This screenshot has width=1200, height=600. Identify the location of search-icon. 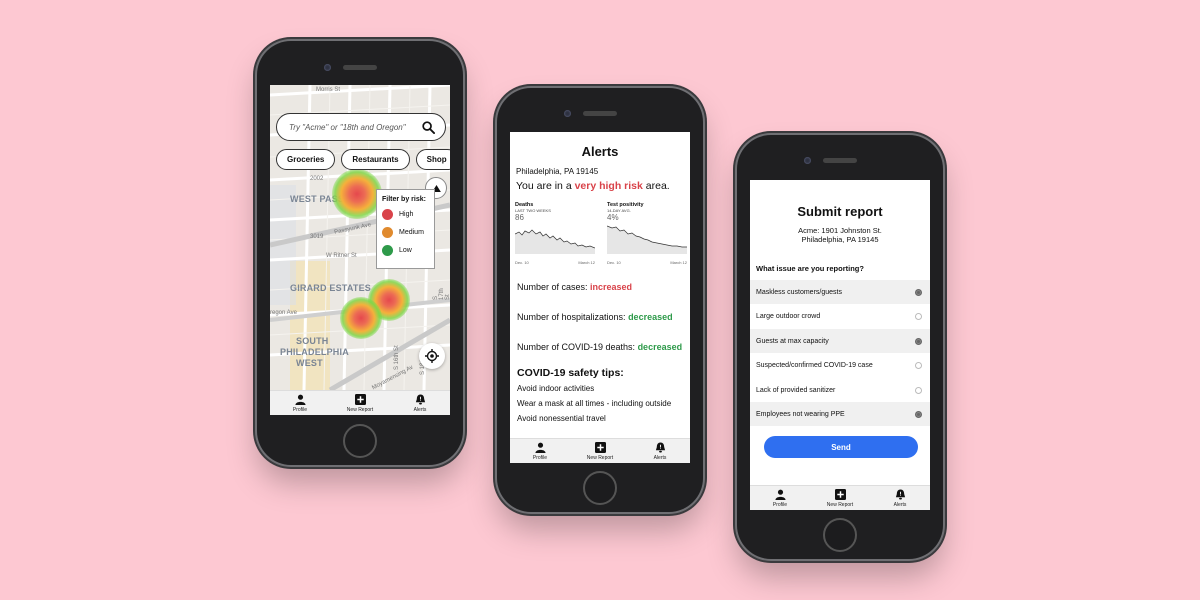
(428, 127).